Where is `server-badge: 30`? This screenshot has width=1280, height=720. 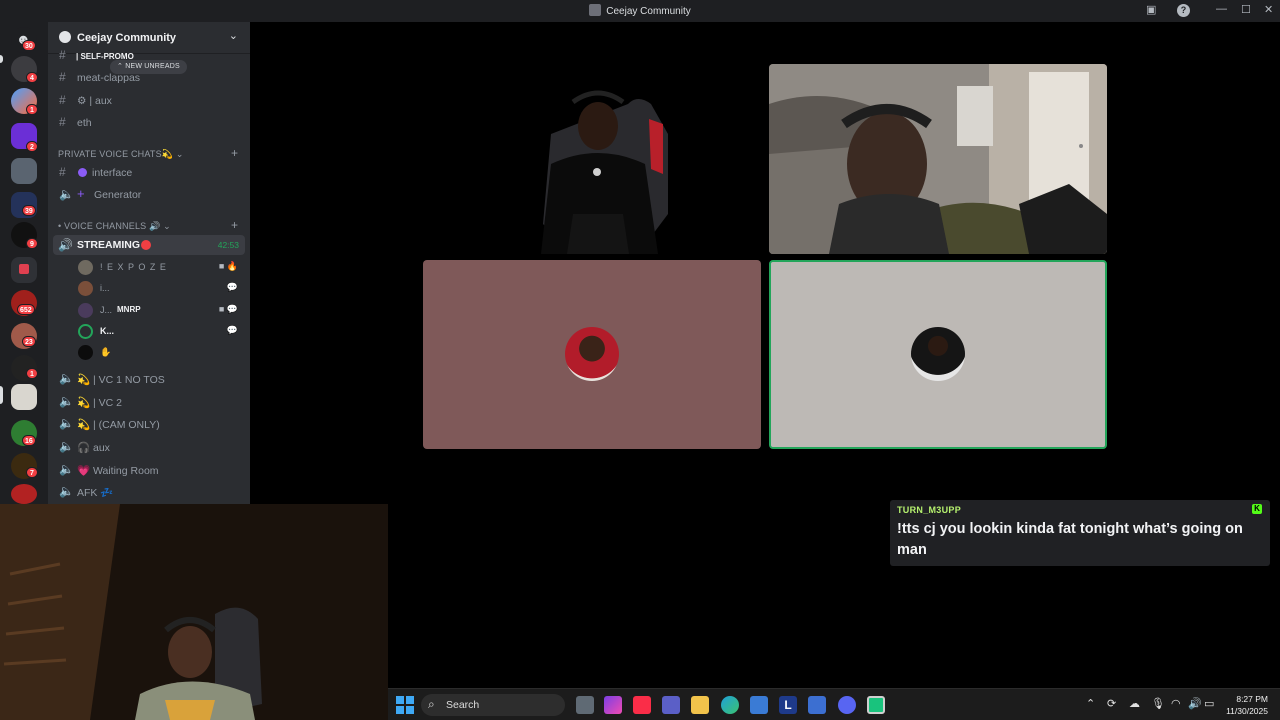 server-badge: 30 is located at coordinates (29, 45).